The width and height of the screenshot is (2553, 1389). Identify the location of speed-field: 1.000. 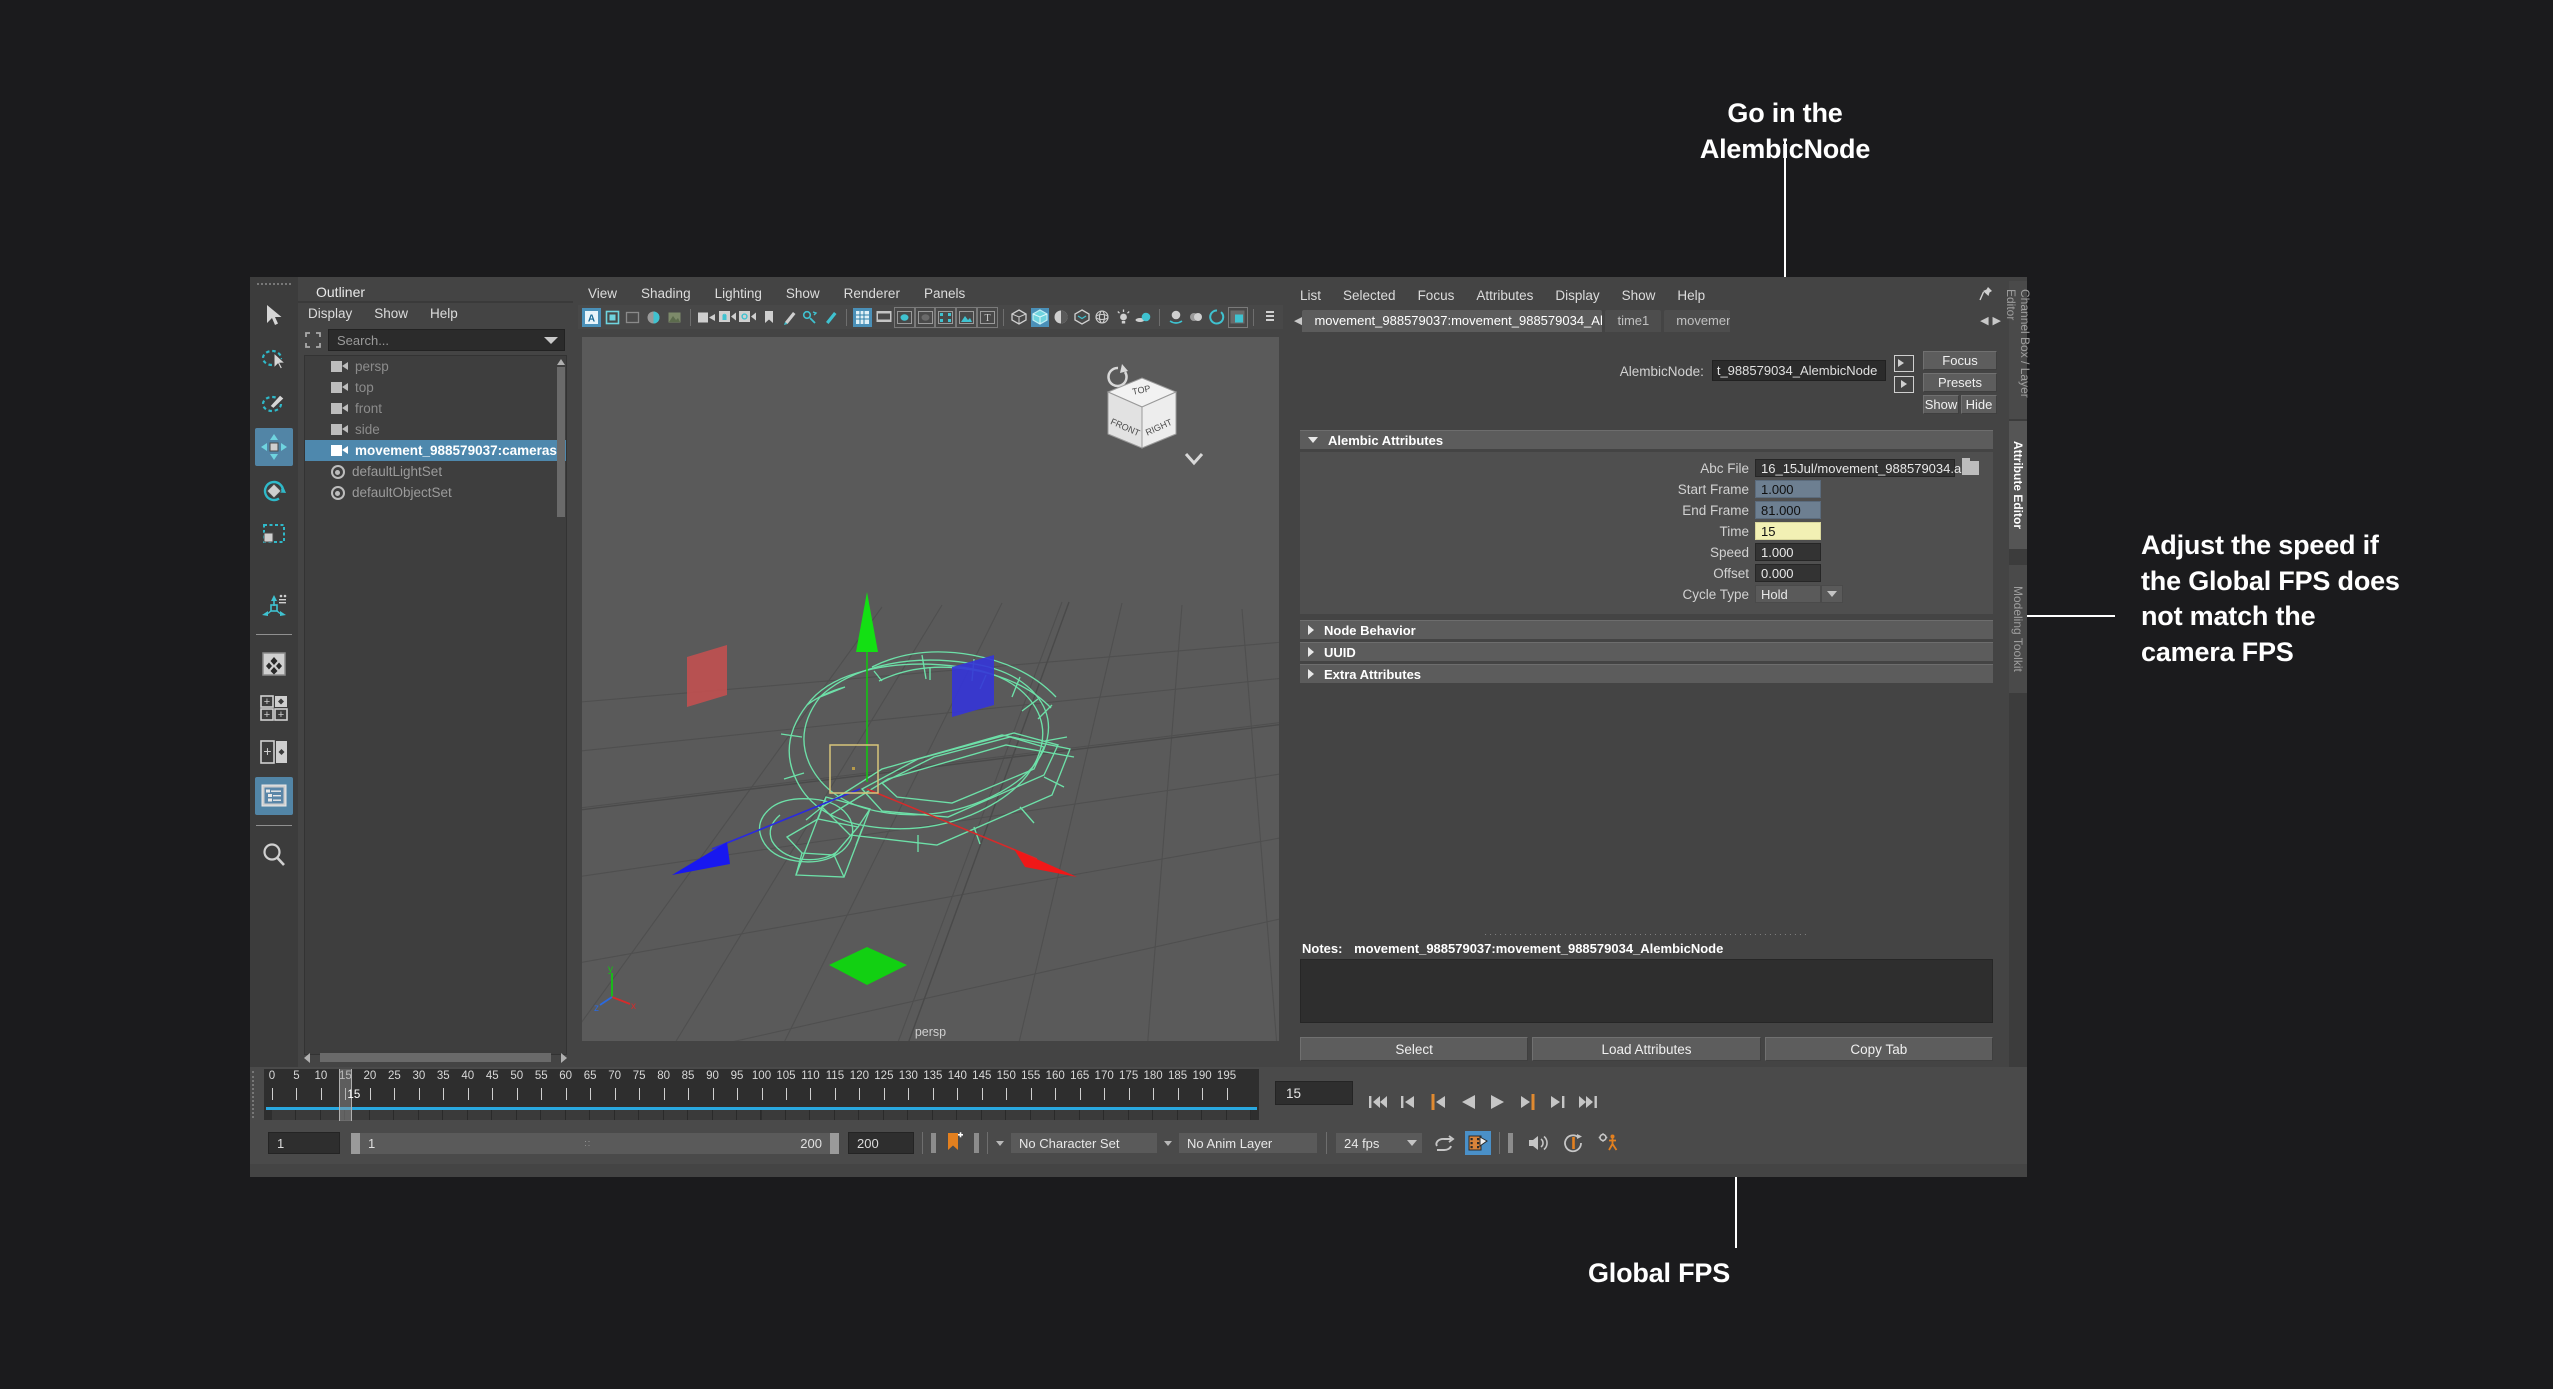
(1788, 552).